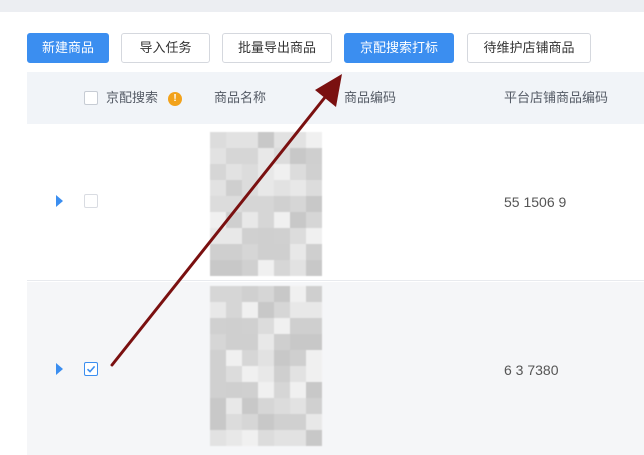 This screenshot has height=455, width=644. I want to click on row-checkbox-checked, so click(91, 369).